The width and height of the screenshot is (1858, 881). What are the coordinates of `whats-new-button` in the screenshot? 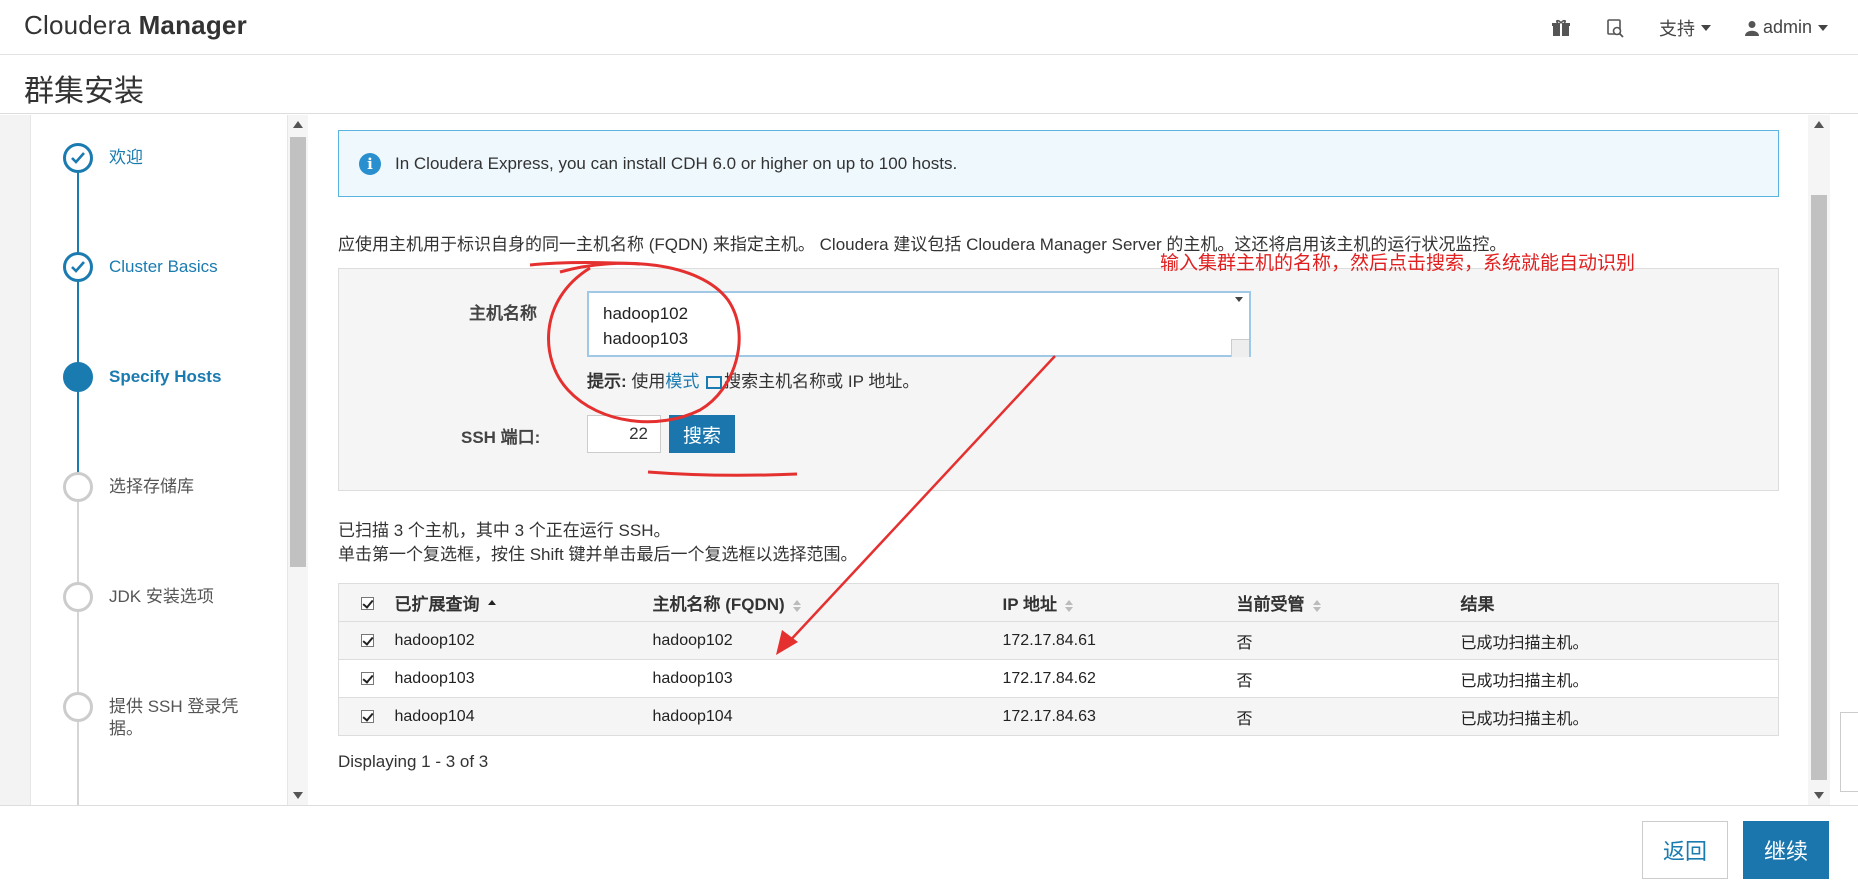 It's located at (1561, 28).